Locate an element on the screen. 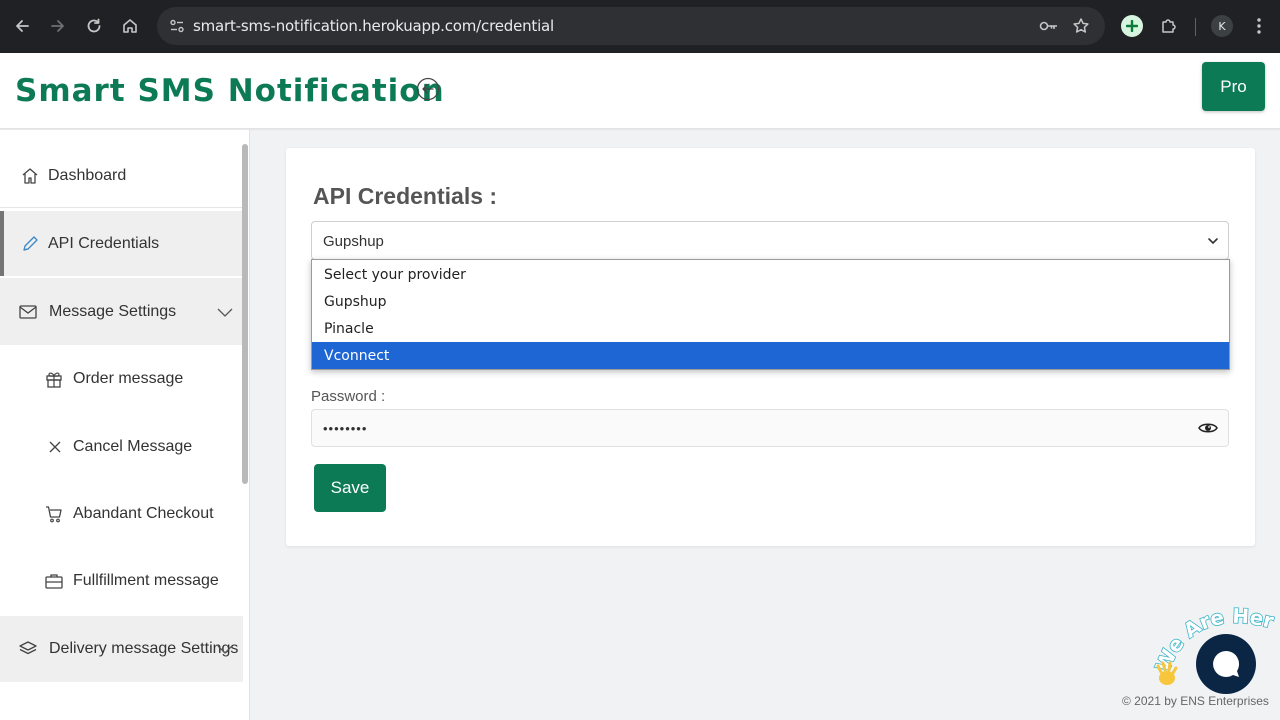  eye-icon is located at coordinates (1208, 428).